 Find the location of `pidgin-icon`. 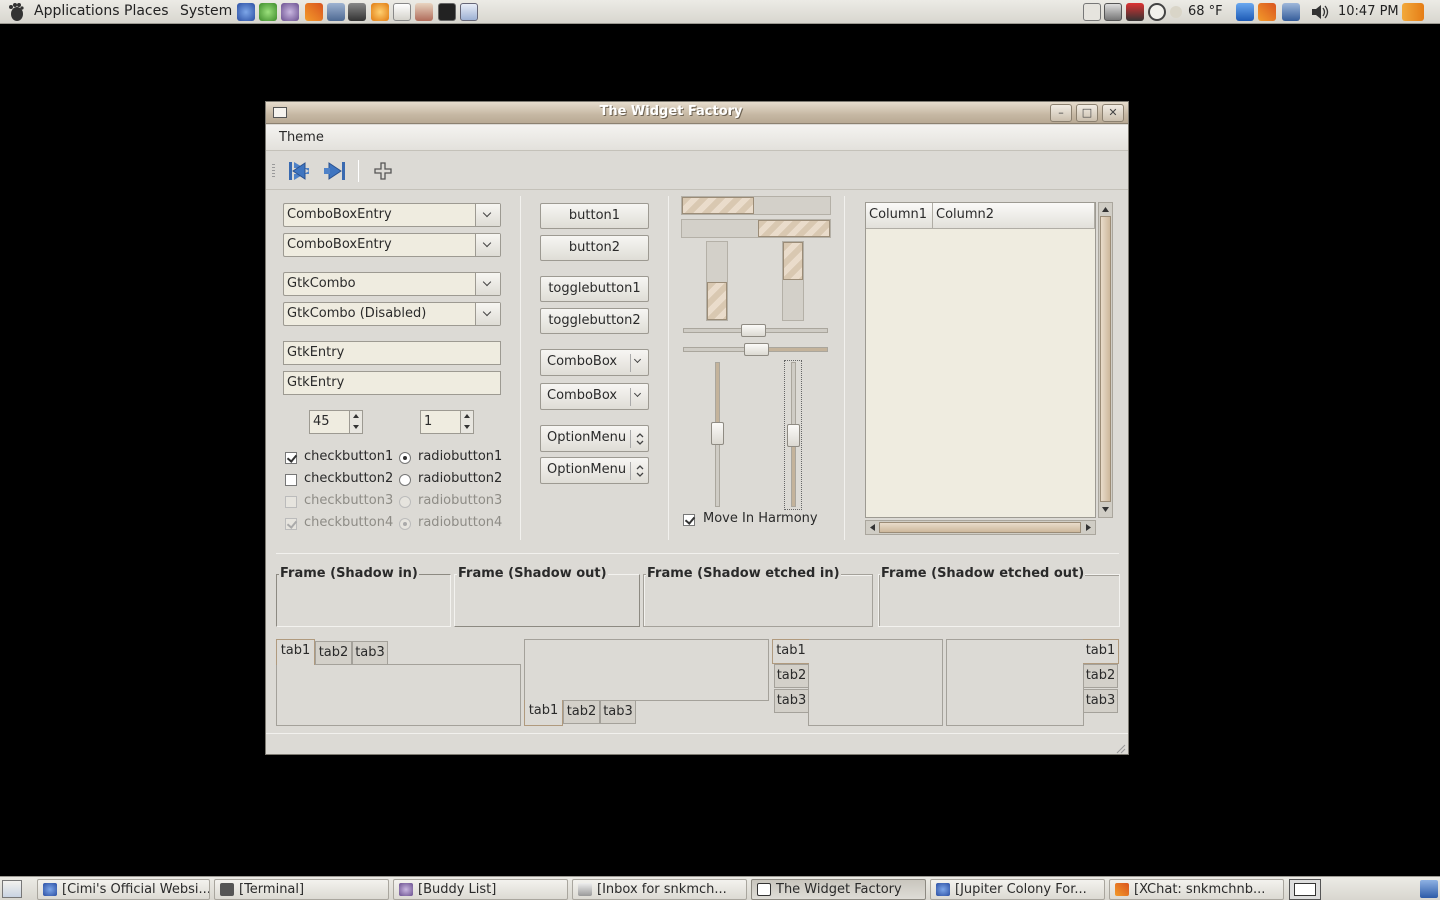

pidgin-icon is located at coordinates (290, 12).